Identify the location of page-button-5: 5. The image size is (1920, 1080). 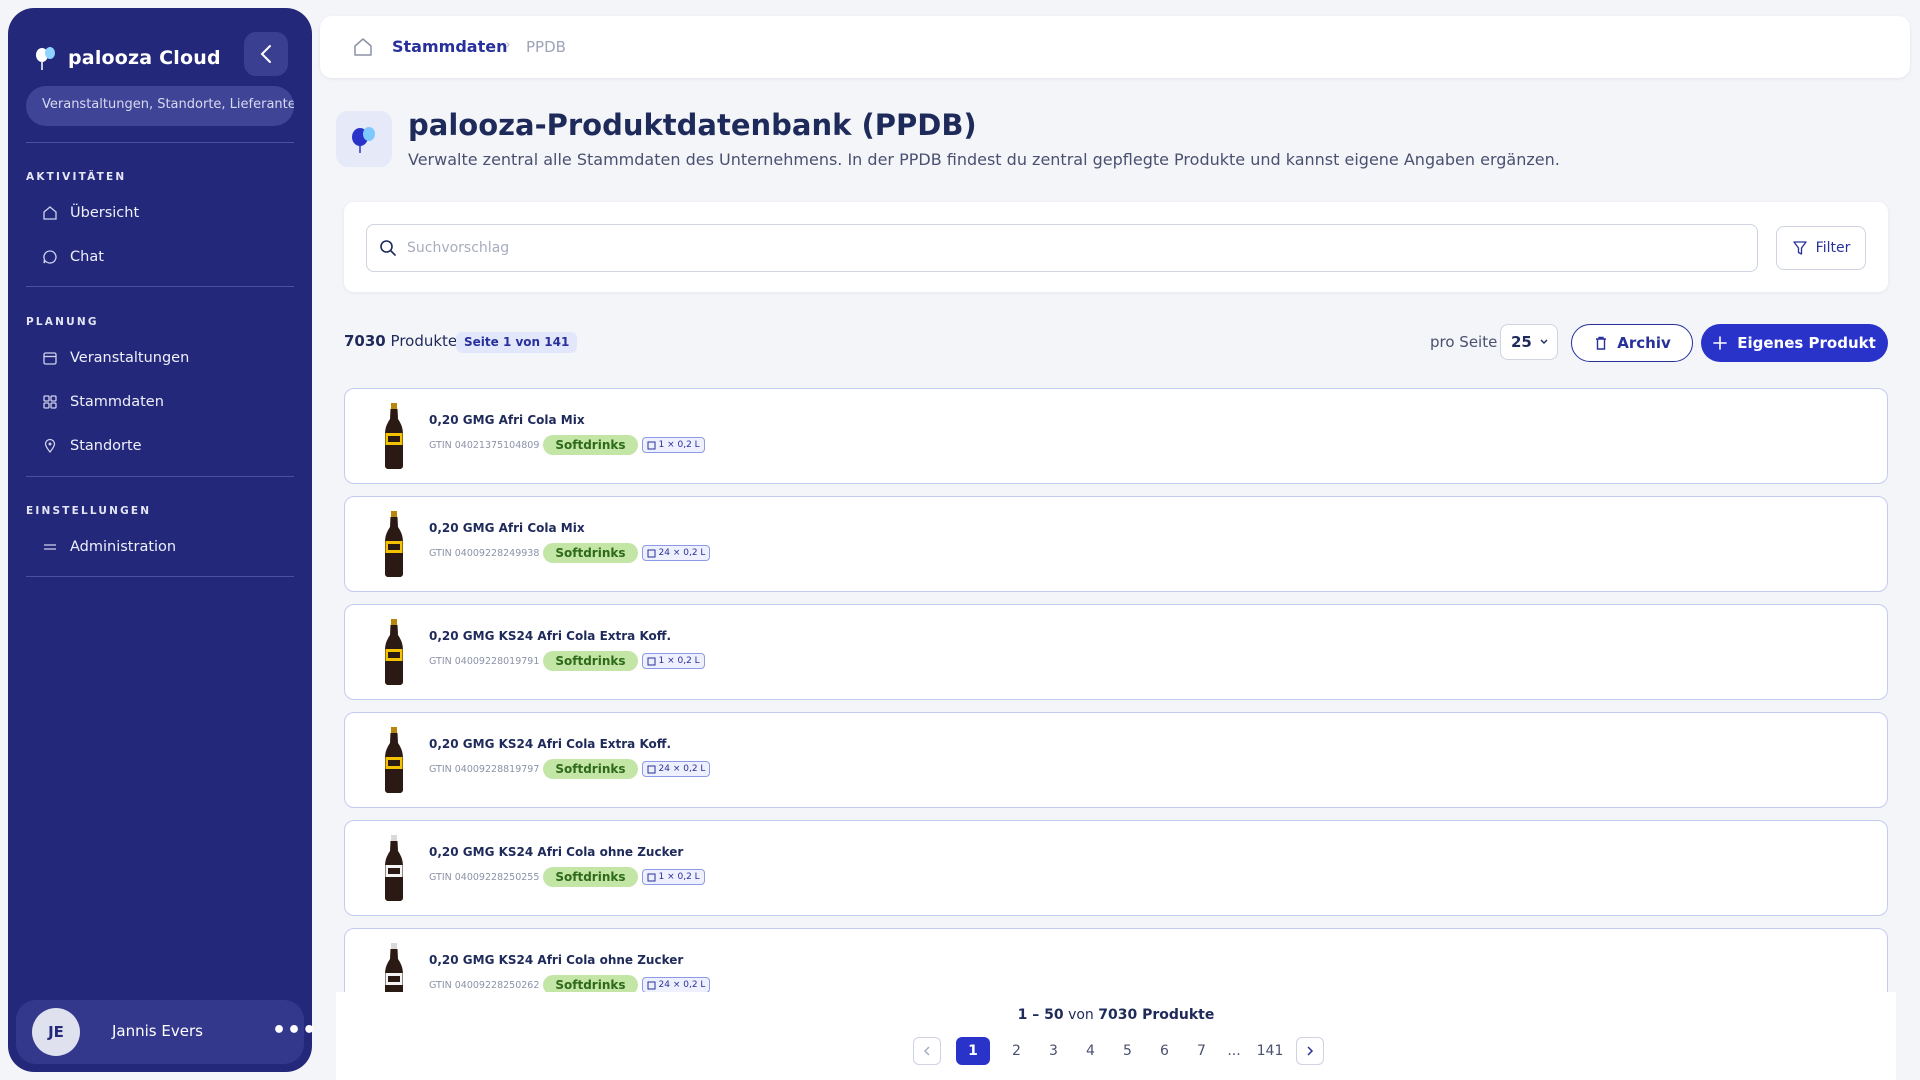
(1127, 1051).